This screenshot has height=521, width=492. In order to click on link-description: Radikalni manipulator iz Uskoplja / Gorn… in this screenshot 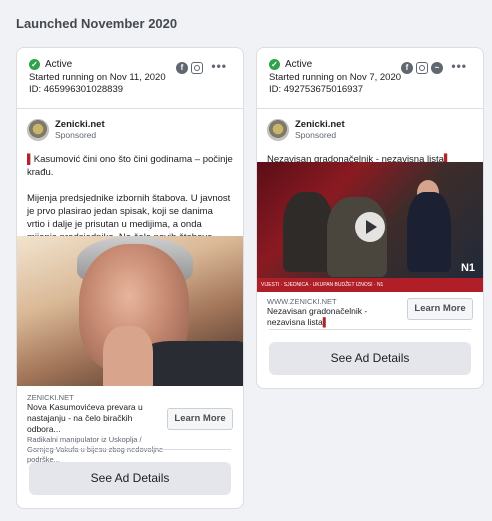, I will do `click(95, 449)`.